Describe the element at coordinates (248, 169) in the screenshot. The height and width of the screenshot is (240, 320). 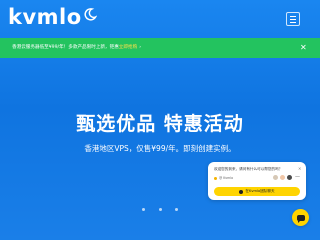
I see `chat-message: 欢迎您的到来，请问有什么可以帮您的吗？` at that location.